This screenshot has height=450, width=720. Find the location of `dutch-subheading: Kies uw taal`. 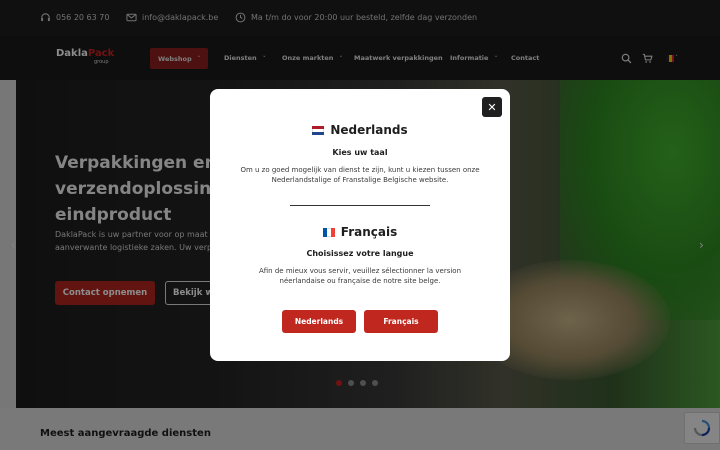

dutch-subheading: Kies uw taal is located at coordinates (360, 152).